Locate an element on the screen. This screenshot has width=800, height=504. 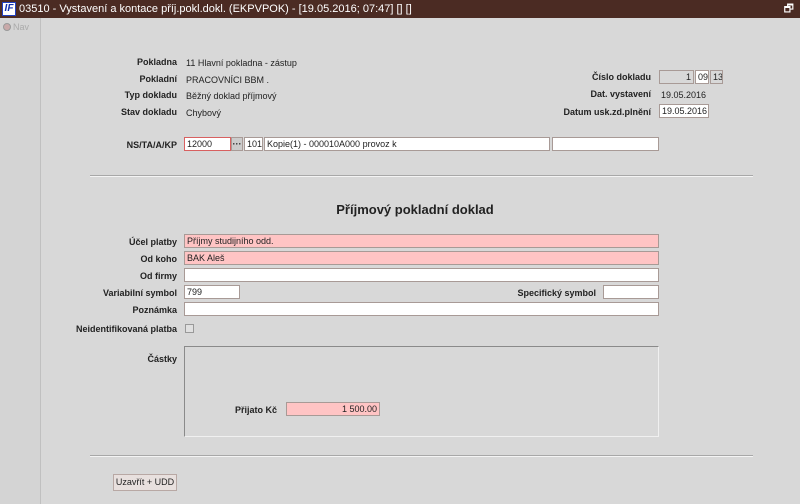
castky-panel is located at coordinates (421, 391).